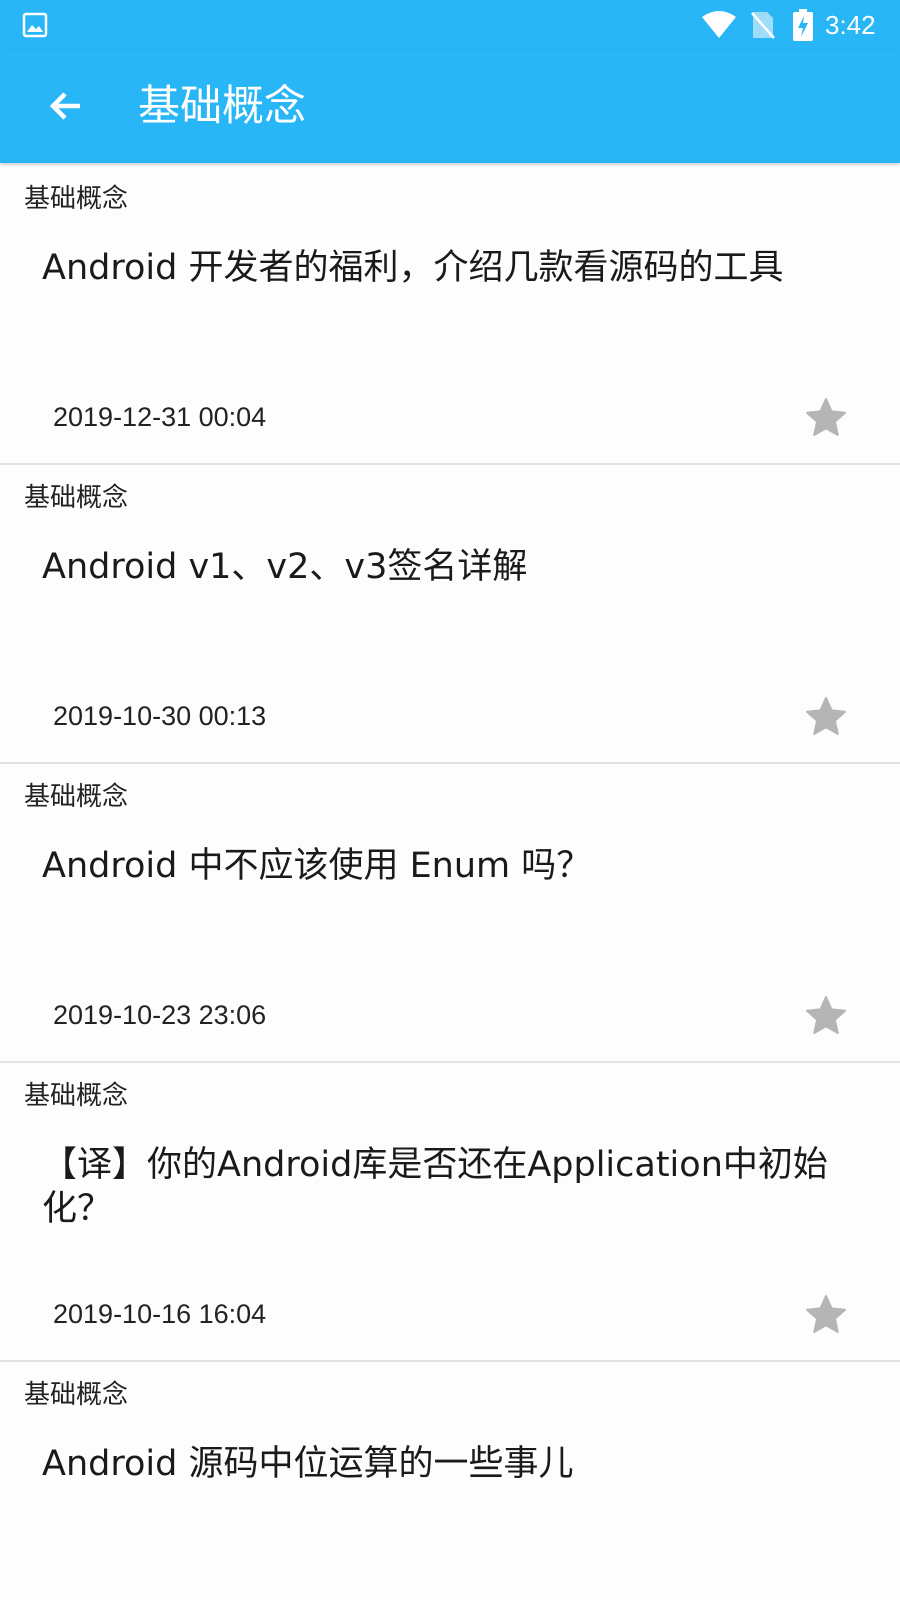 The image size is (900, 1600). Describe the element at coordinates (413, 268) in the screenshot. I see `article-title: Android 开发者的福利，介绍几款看源码的工具` at that location.